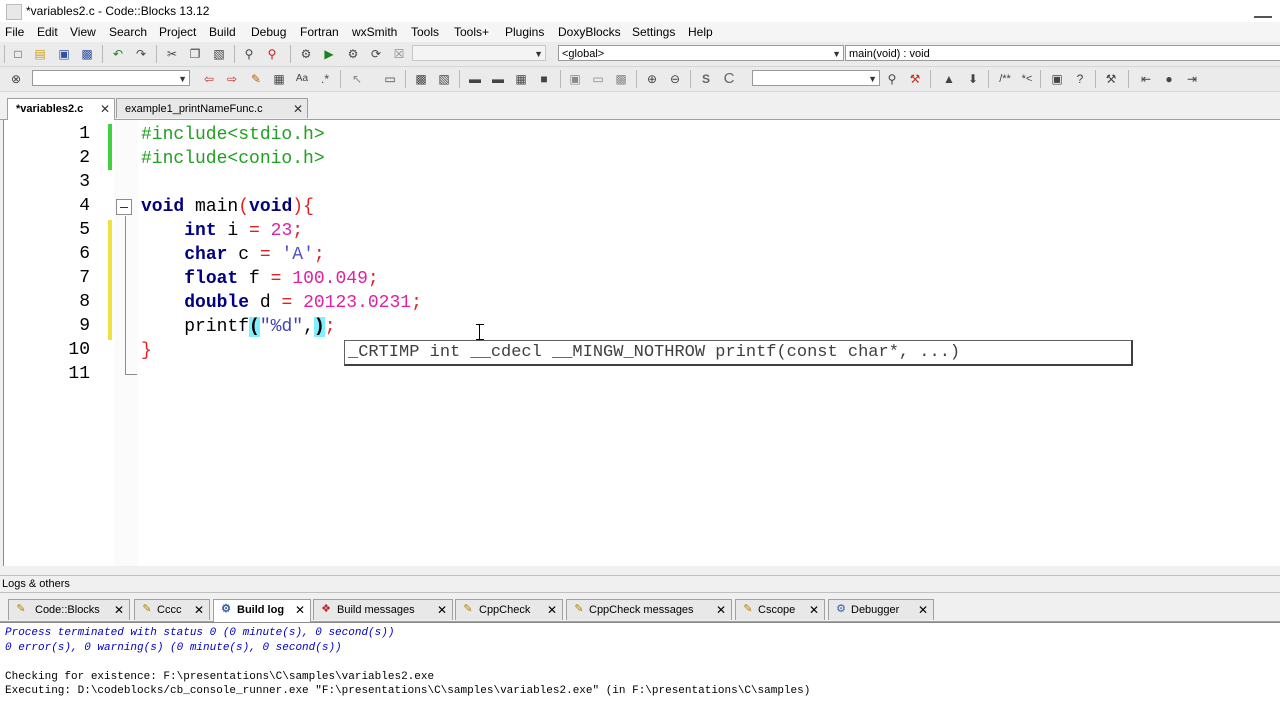 The image size is (1280, 721). What do you see at coordinates (1080, 79) in the screenshot?
I see `help-doc-icon: ?` at bounding box center [1080, 79].